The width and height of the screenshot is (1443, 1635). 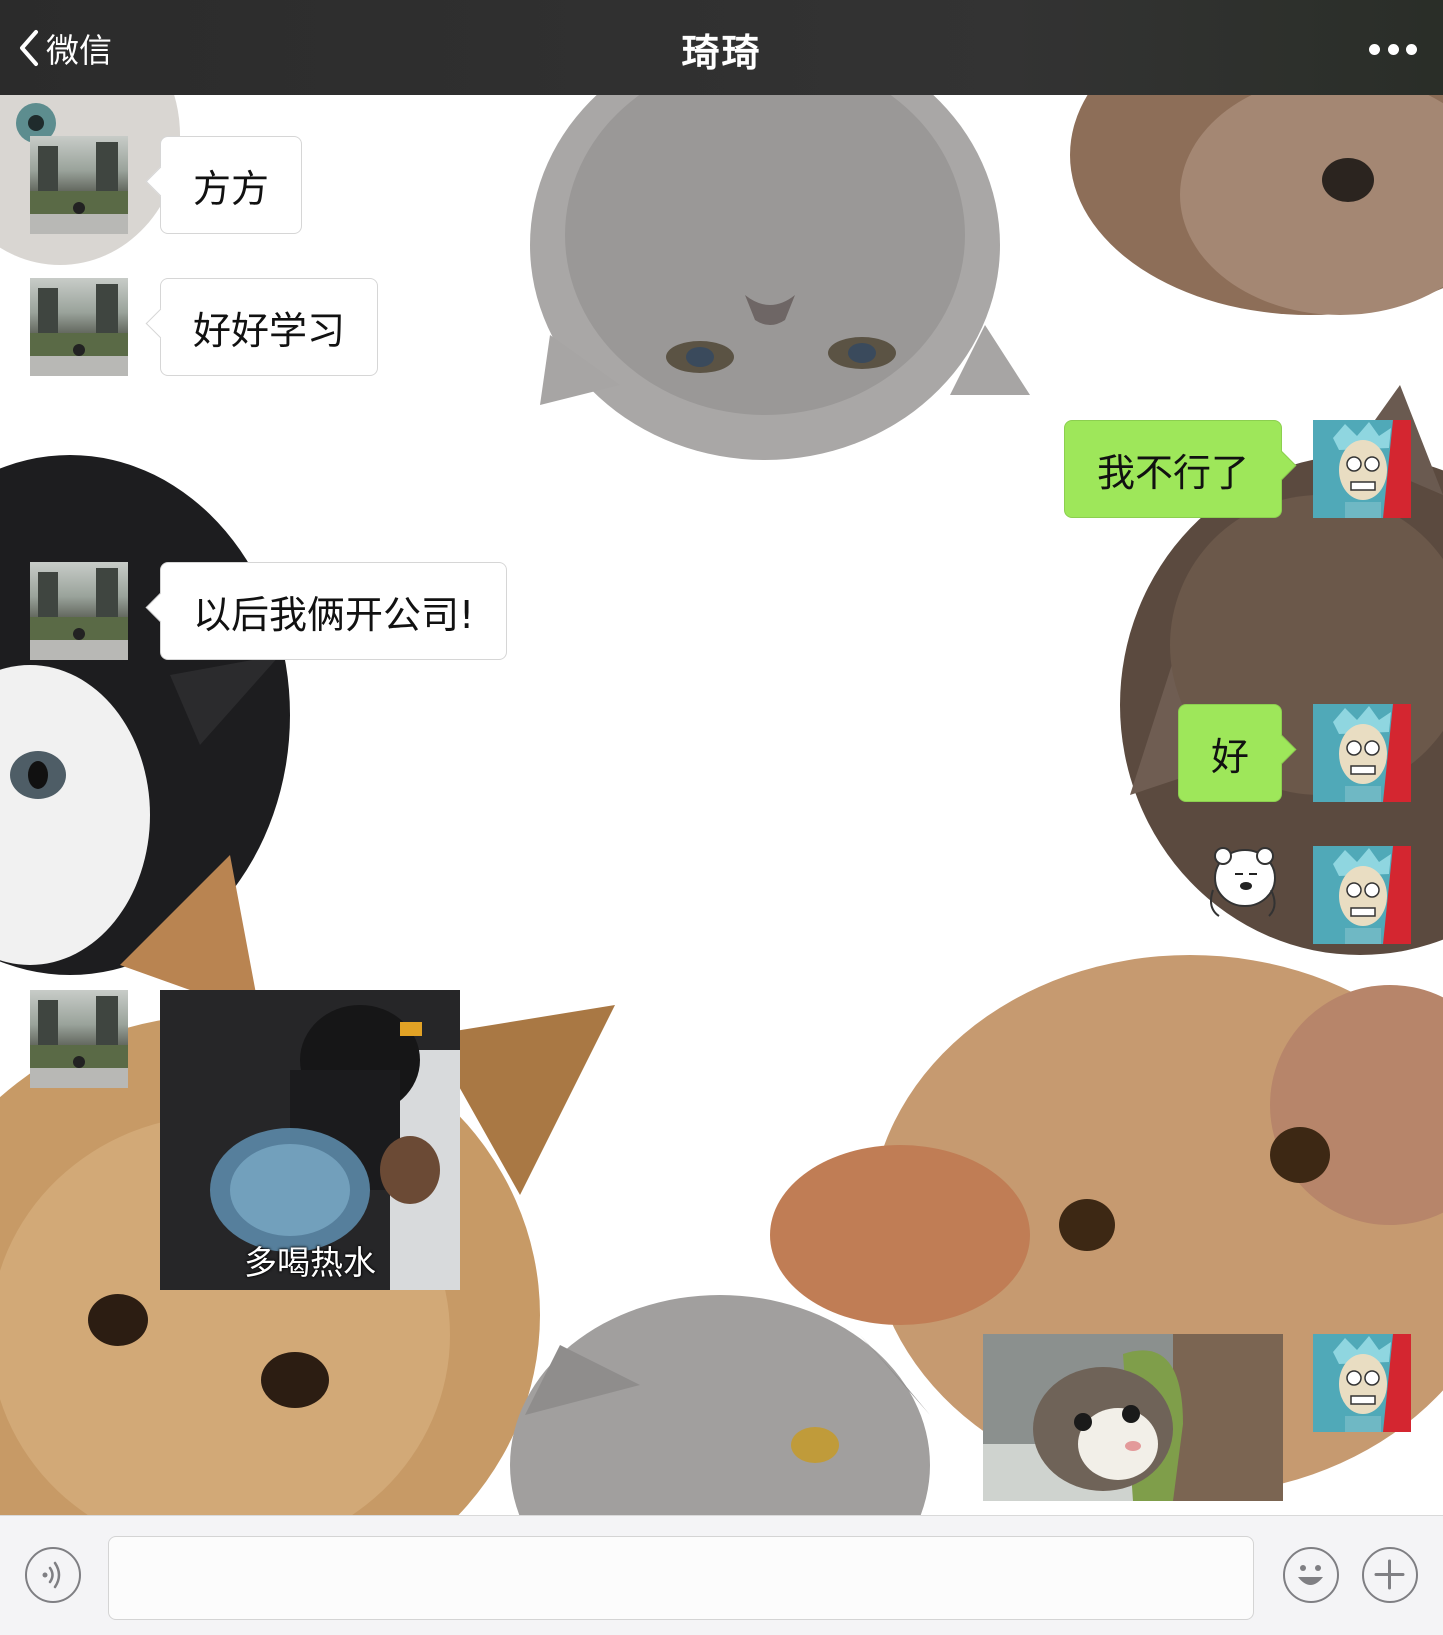 I want to click on message-bubble-sent: 好, so click(x=1229, y=753).